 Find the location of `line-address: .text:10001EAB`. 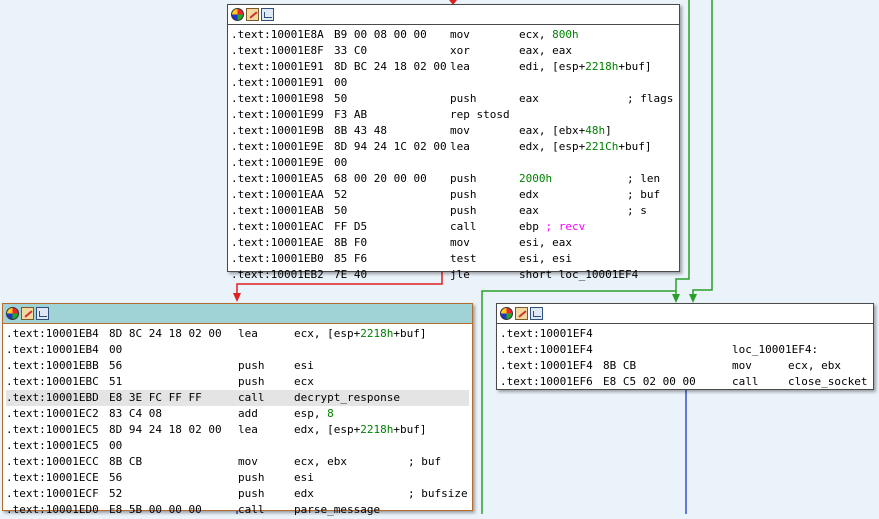

line-address: .text:10001EAB is located at coordinates (277, 210).